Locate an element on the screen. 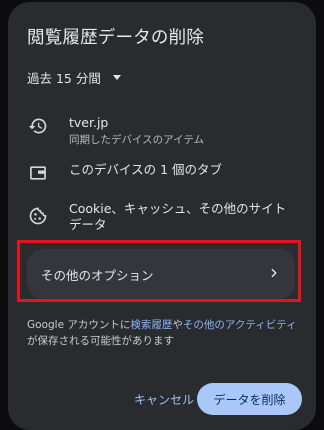  cookie-item: Cookie、キャッシュ、その他のサイトデータ is located at coordinates (164, 217).